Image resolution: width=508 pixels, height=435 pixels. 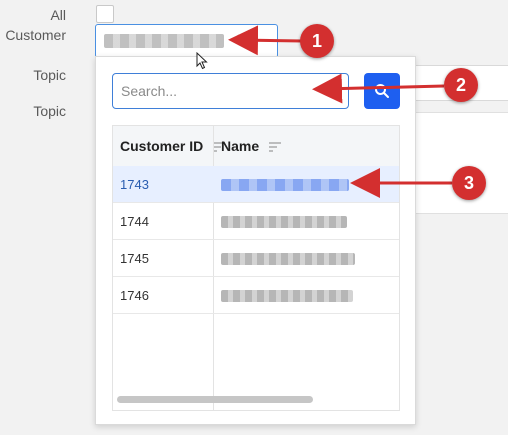 I want to click on annotation-badge-1: 1, so click(x=317, y=41).